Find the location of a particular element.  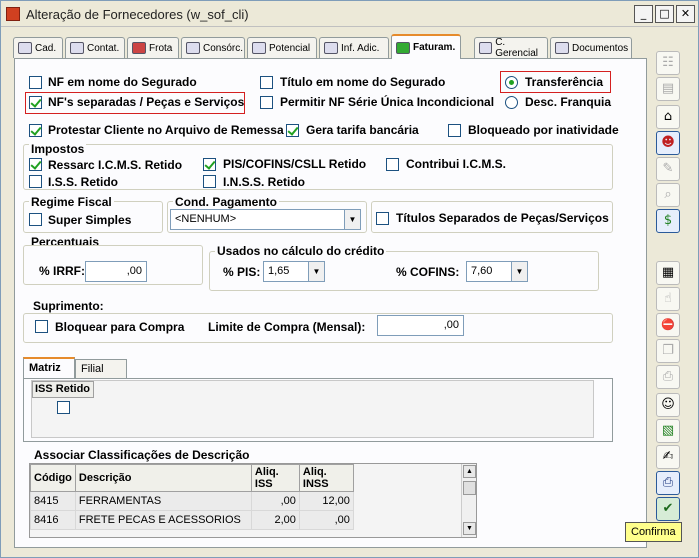

col-aliq-iss: Aliq. ISS is located at coordinates (275, 478).